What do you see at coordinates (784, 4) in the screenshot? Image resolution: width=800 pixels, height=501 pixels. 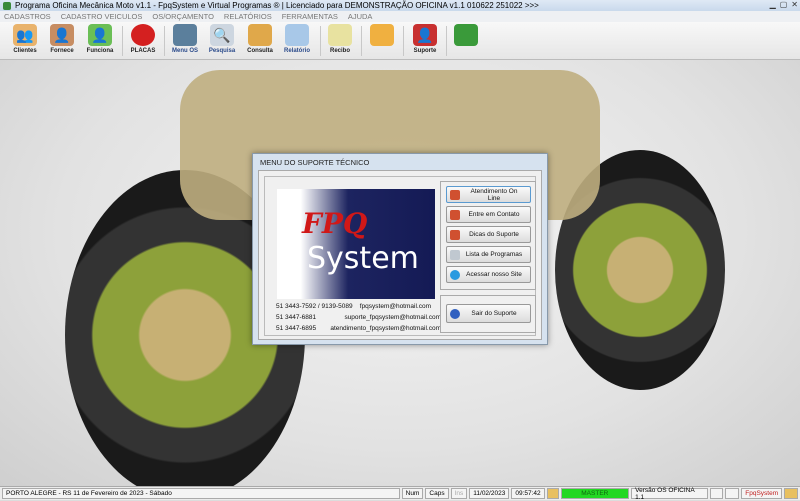 I see `maximize-icon: ▢` at bounding box center [784, 4].